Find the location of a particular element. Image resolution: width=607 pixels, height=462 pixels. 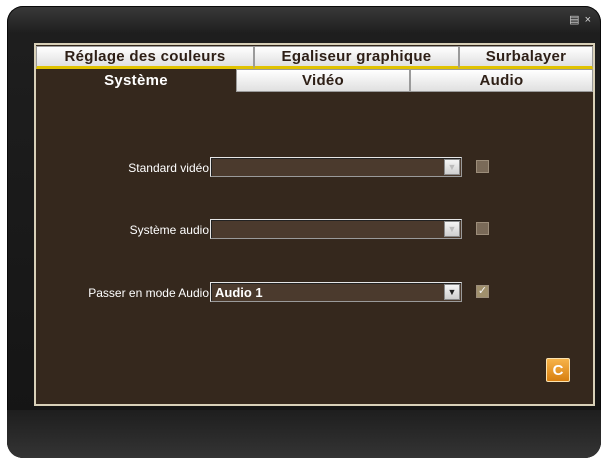

audio-mode-label: Passer en mode Audio is located at coordinates (148, 293).